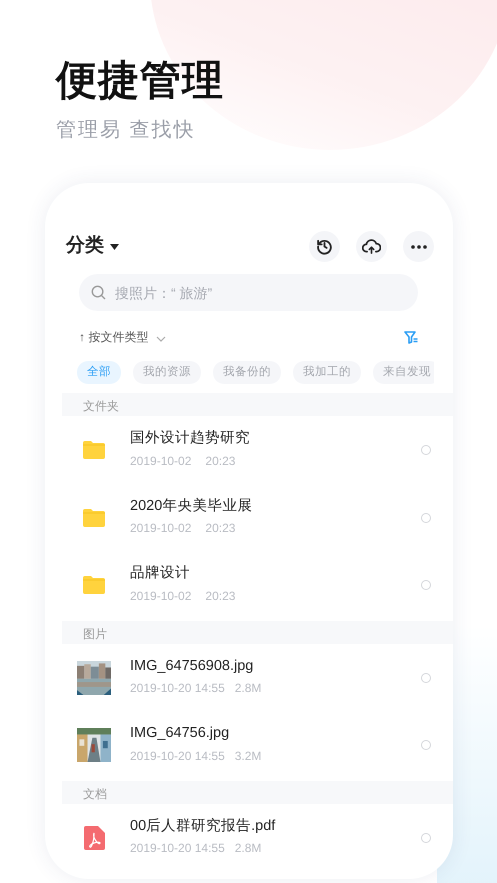 This screenshot has width=497, height=883. I want to click on file-name: IMG_64756.jpg, so click(275, 734).